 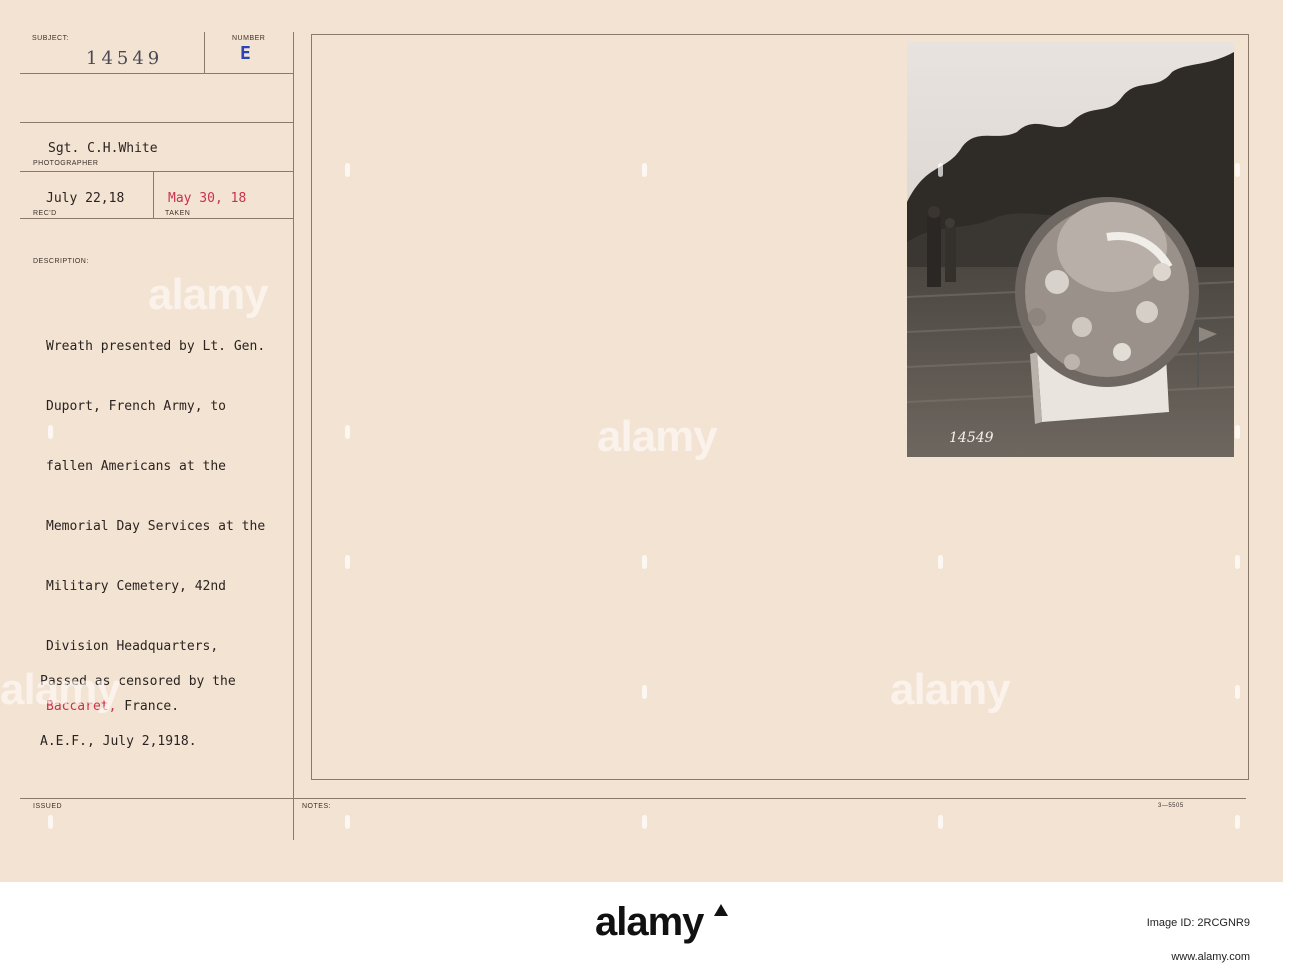 What do you see at coordinates (971, 438) in the screenshot?
I see `photo-caption: 14549` at bounding box center [971, 438].